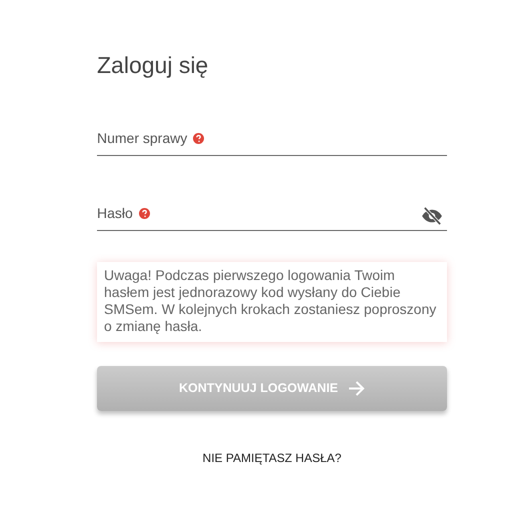 The height and width of the screenshot is (514, 527). I want to click on notice-text: Uwaga! Podczas pierwszego logowania Twoim hasłem jest jednorazowy kod wysłany do Ciebie SMSem. W kolejnych krokach zostaniesz poproszony o zmianę hasła., so click(272, 302).